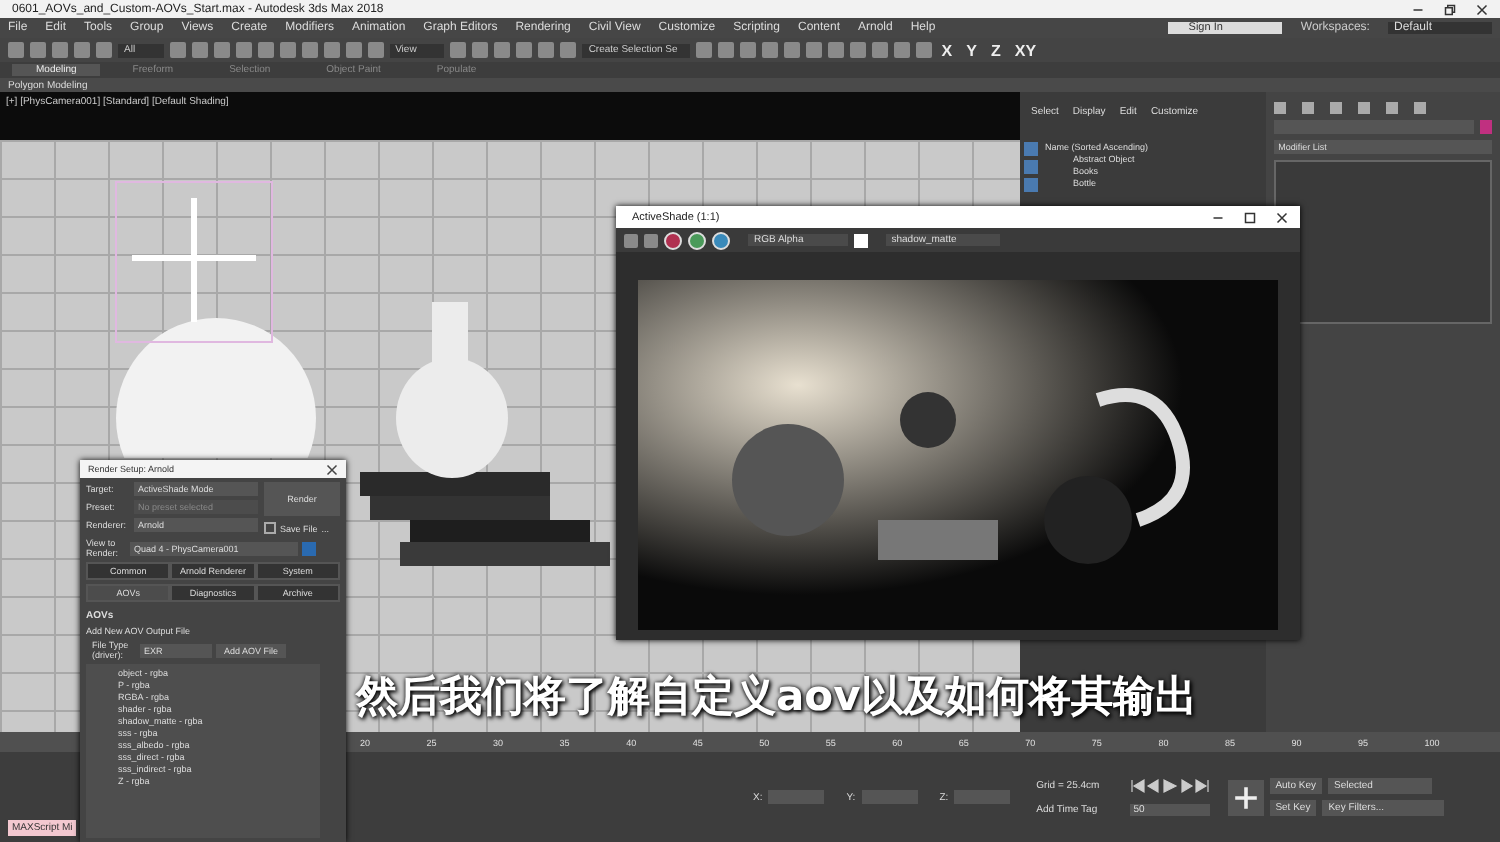 The height and width of the screenshot is (842, 1500). What do you see at coordinates (971, 50) in the screenshot?
I see `axis-button: Y` at bounding box center [971, 50].